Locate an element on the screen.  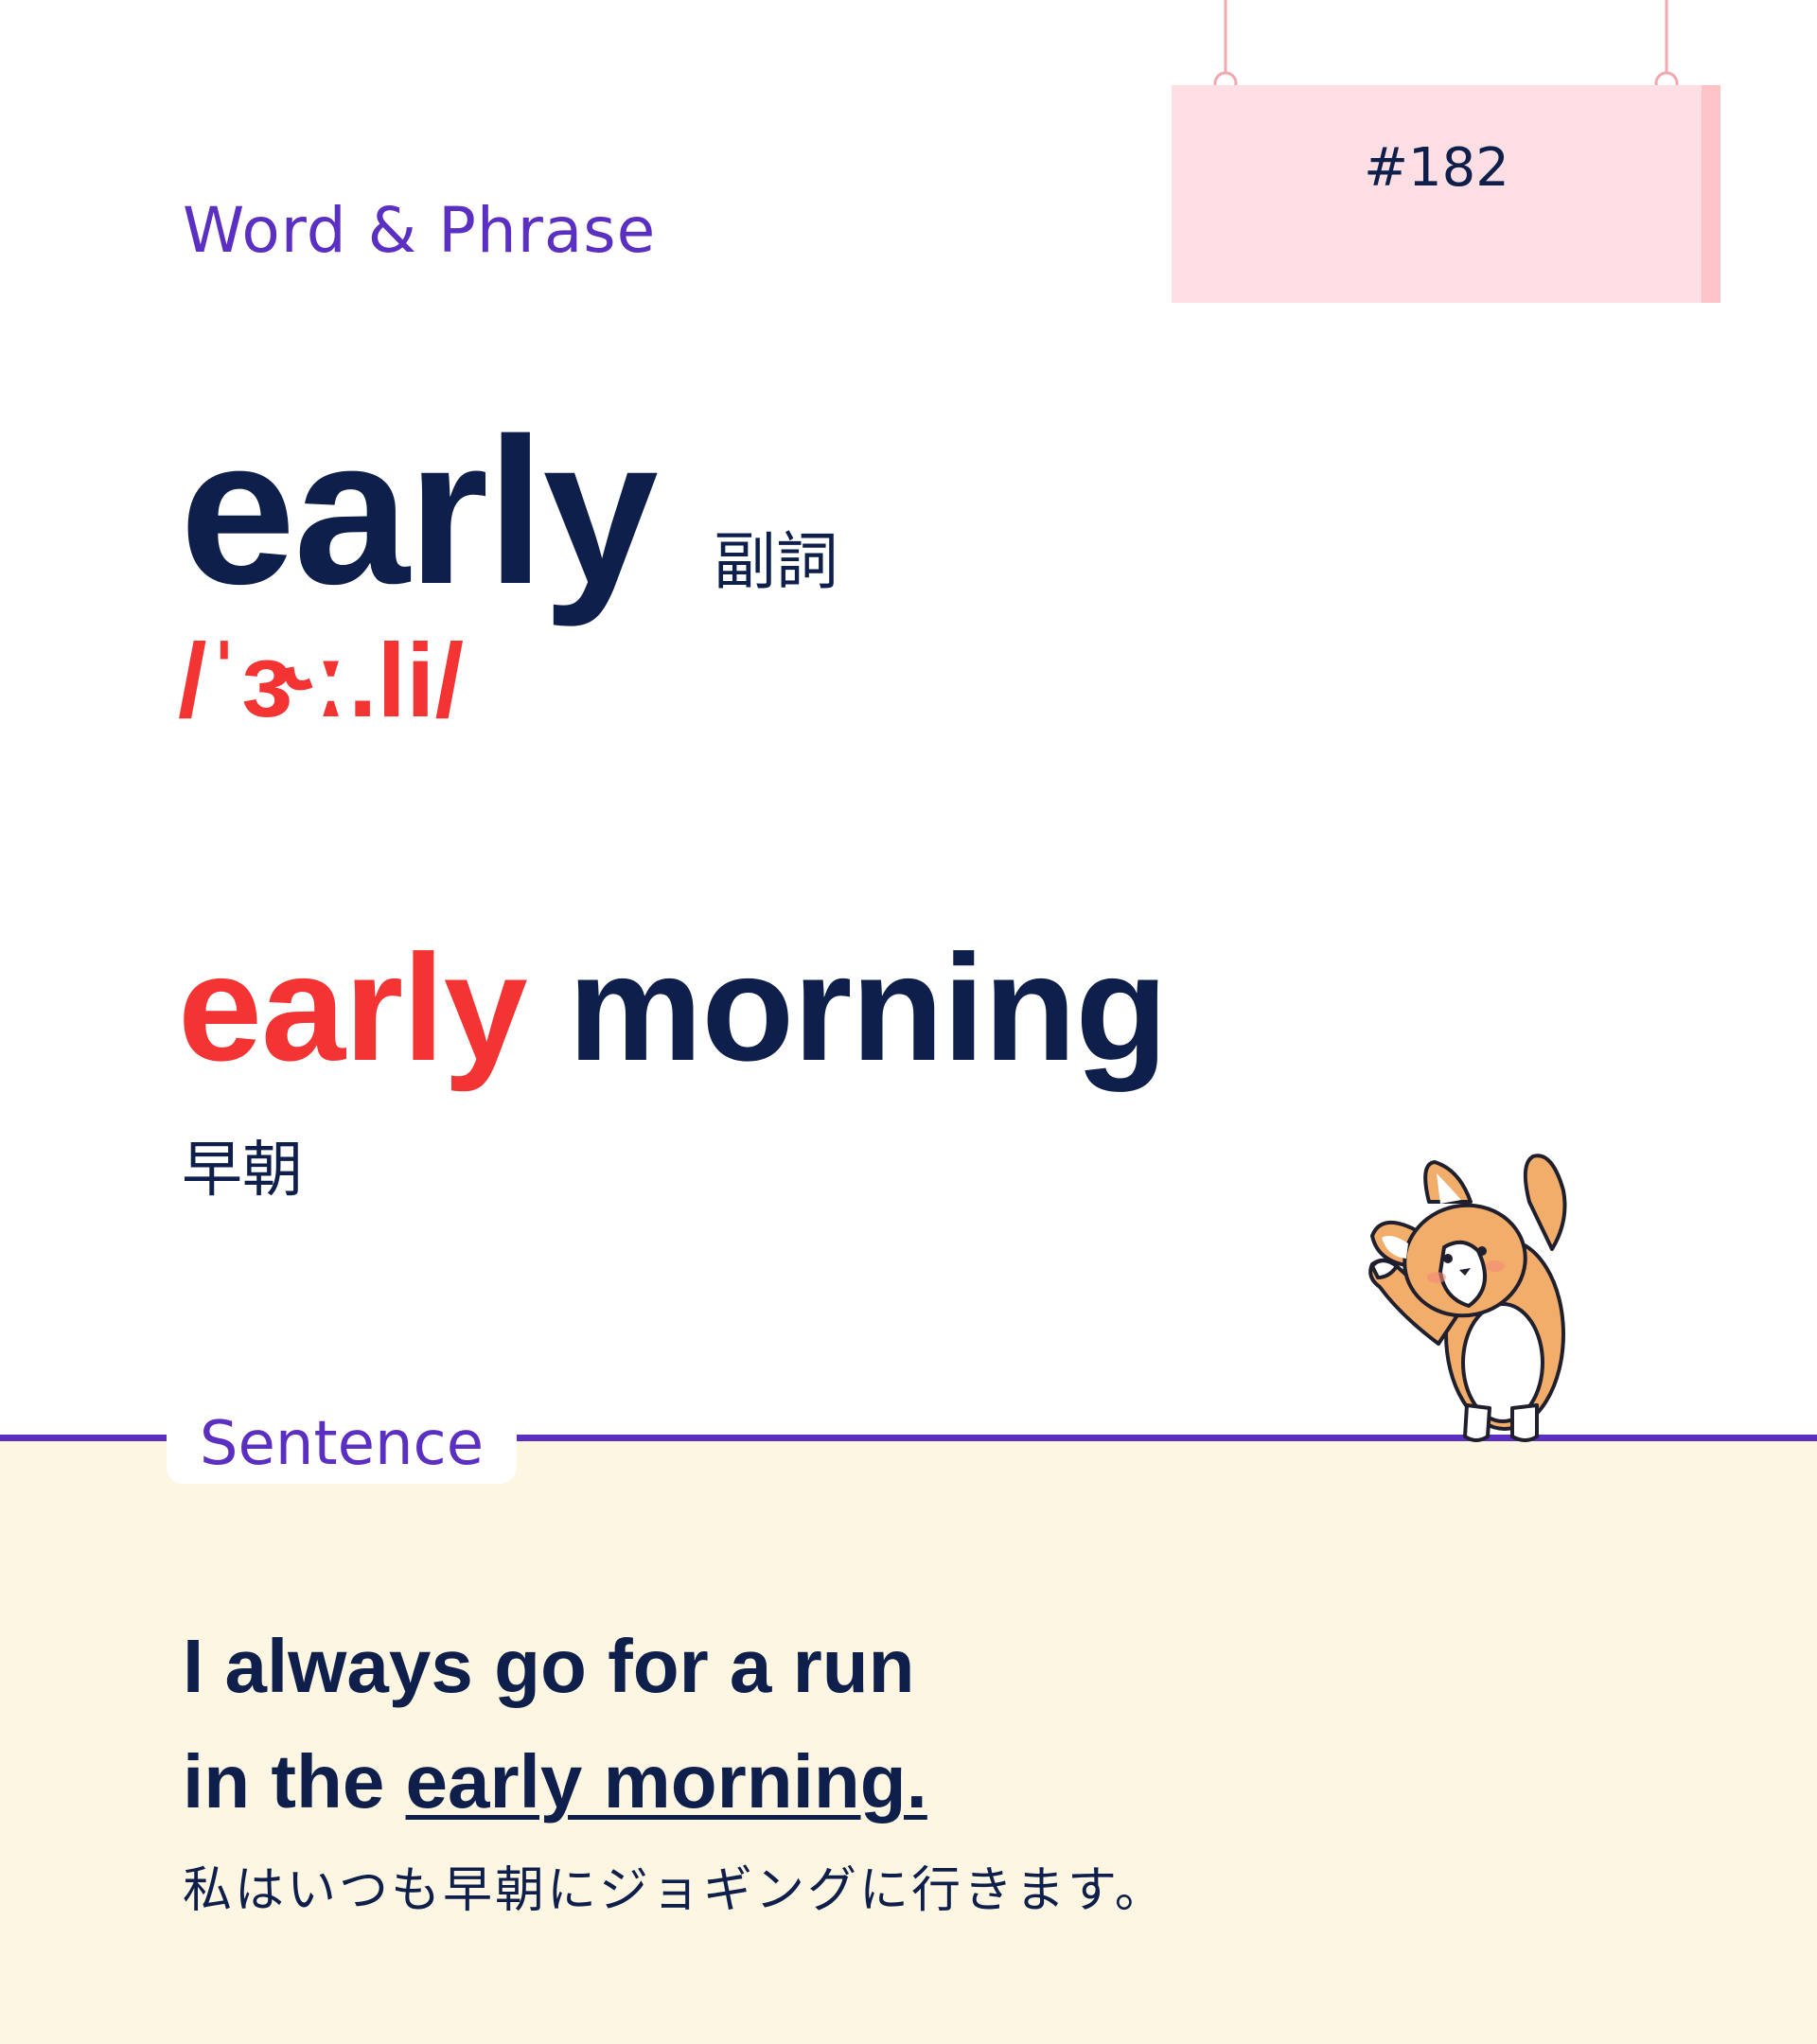
category-heading: Word & Phrase is located at coordinates (420, 230).